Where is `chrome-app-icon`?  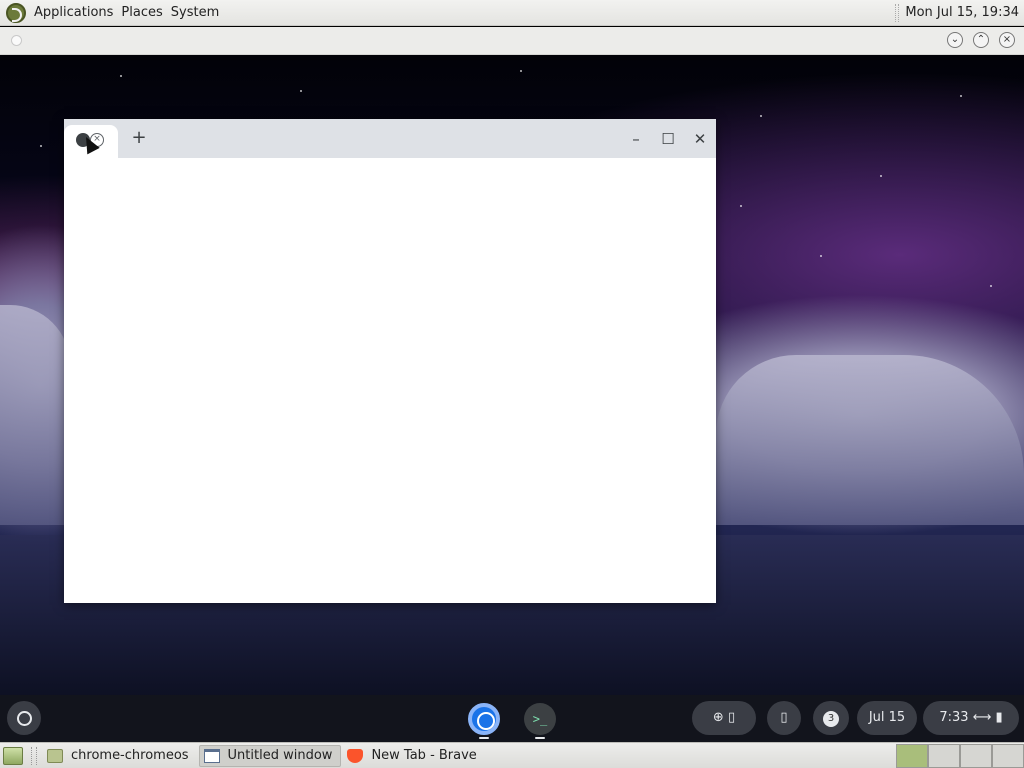 chrome-app-icon is located at coordinates (484, 719).